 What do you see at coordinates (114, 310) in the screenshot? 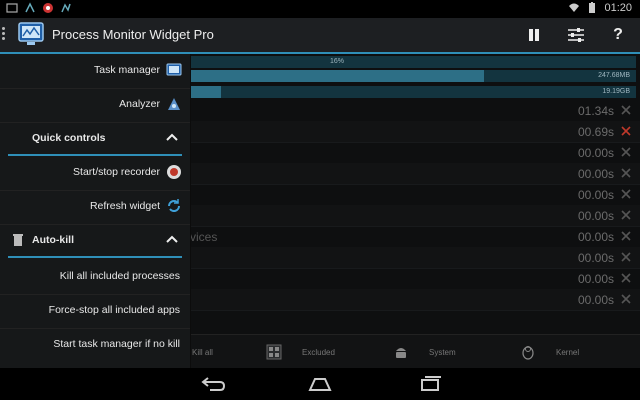
I see `force-stop-all-label: Force-stop all included apps` at bounding box center [114, 310].